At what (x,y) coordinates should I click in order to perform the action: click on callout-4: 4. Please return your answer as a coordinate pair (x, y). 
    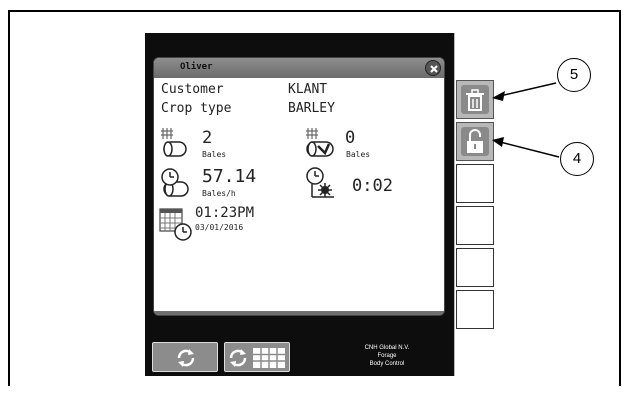
    Looking at the image, I should click on (577, 159).